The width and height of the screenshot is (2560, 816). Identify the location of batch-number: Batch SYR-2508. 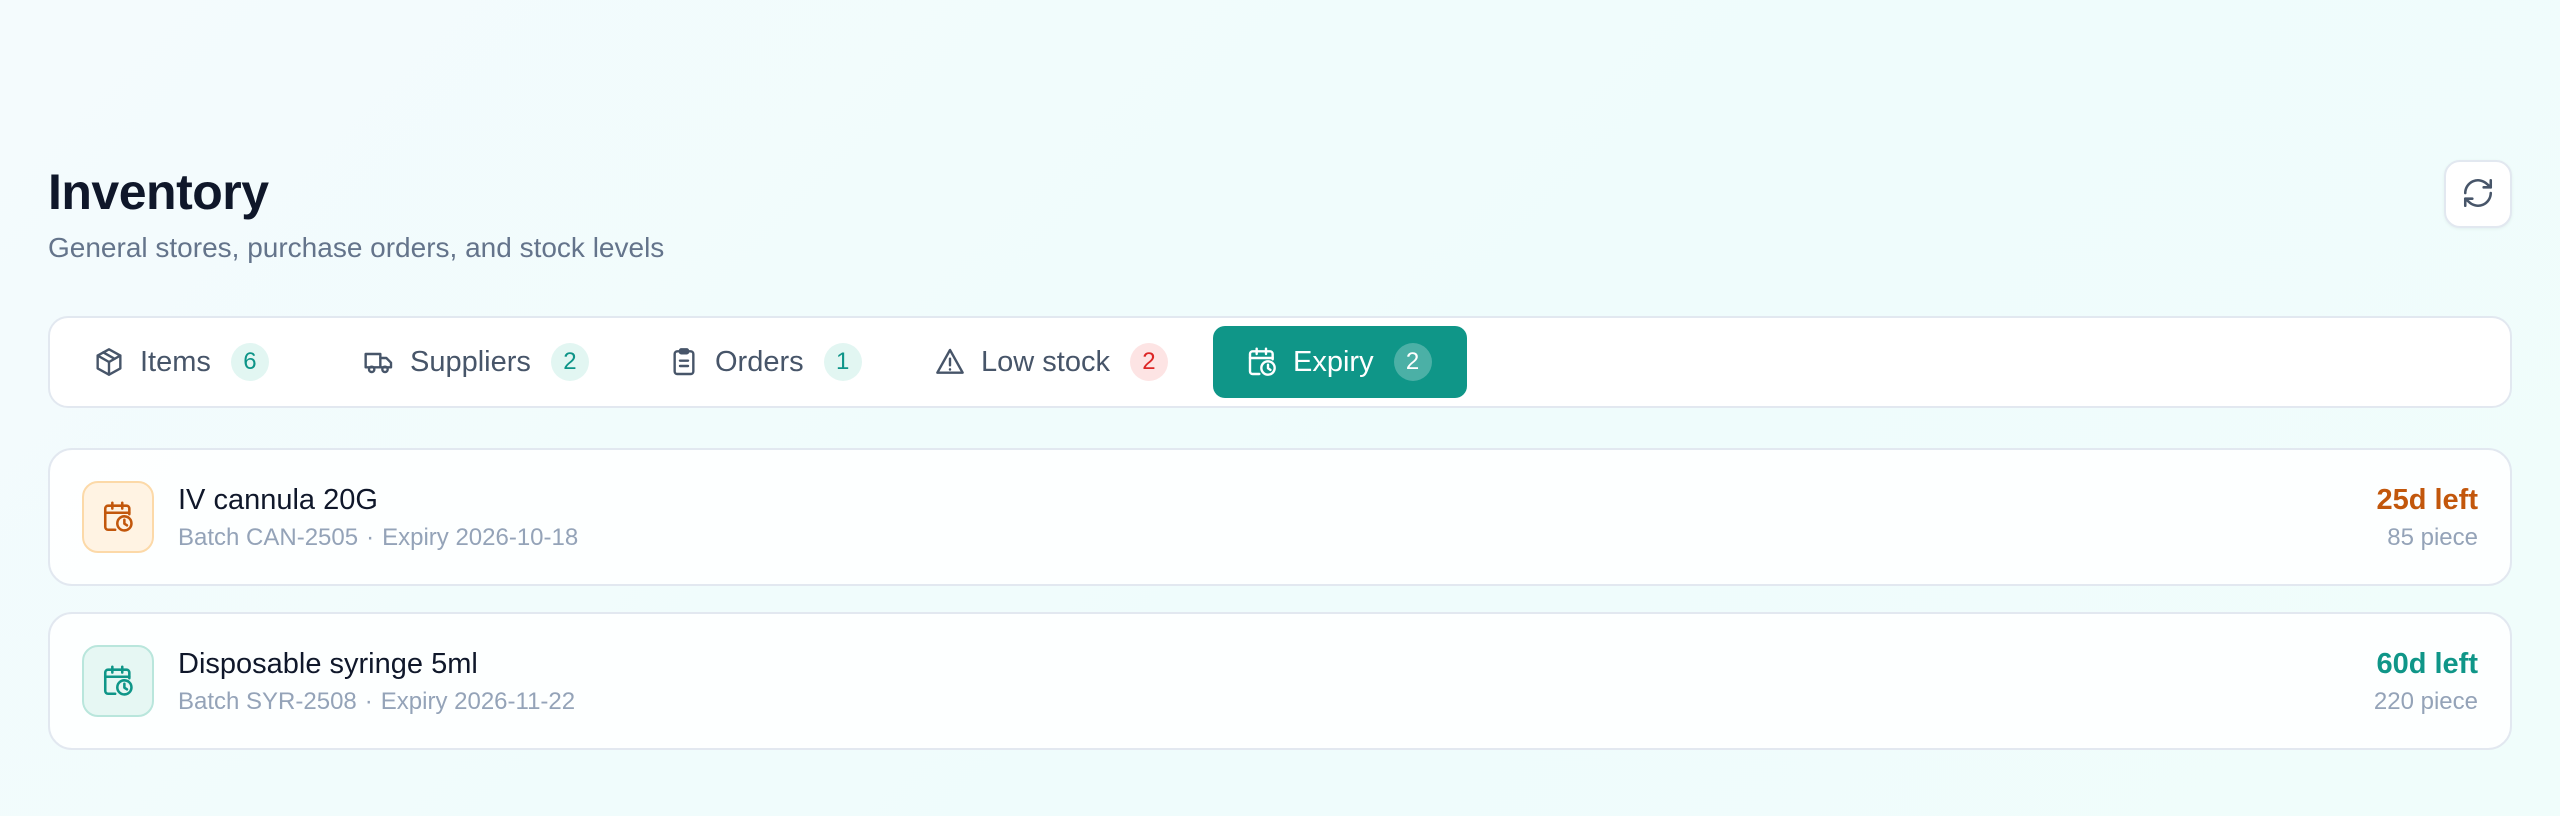
(267, 701).